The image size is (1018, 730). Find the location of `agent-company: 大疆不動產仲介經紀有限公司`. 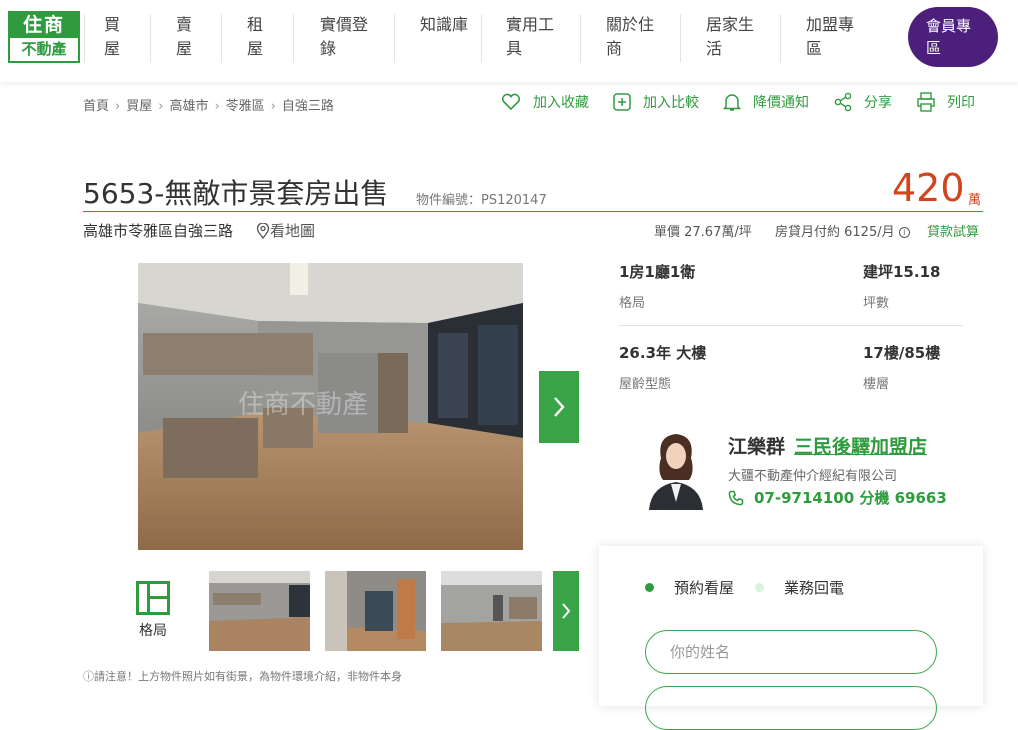

agent-company: 大疆不動產仲介經紀有限公司 is located at coordinates (813, 476).